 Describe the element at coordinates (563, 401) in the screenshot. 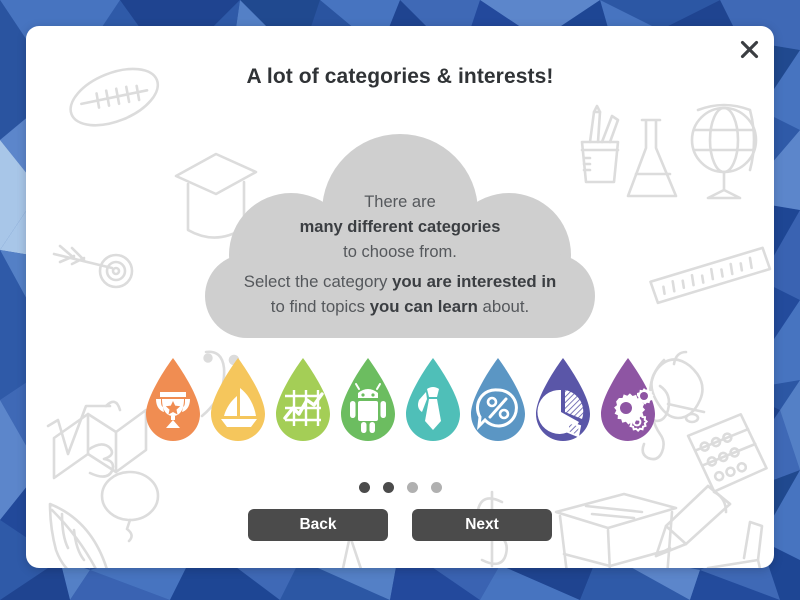

I see `category-piechart` at that location.